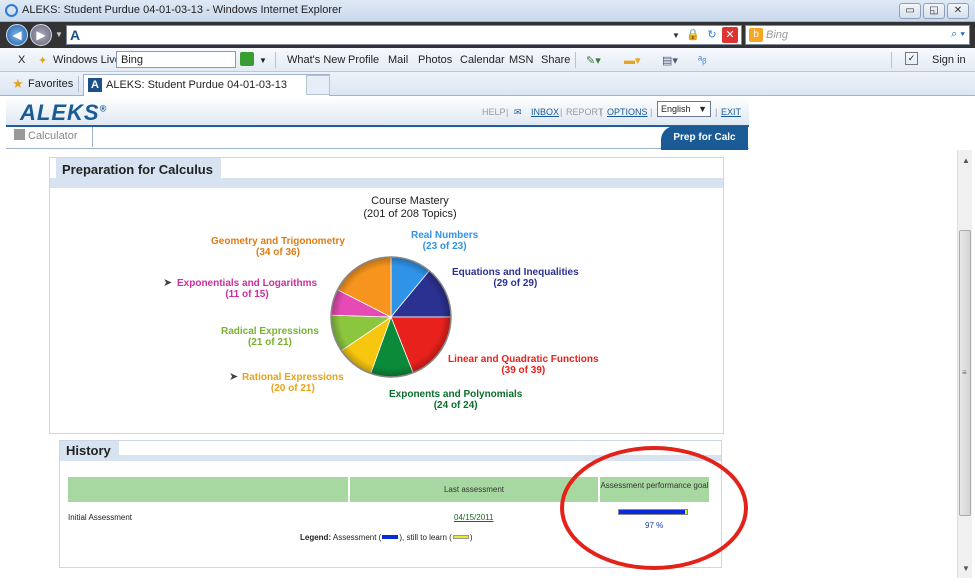 This screenshot has width=975, height=584. What do you see at coordinates (398, 60) in the screenshot?
I see `toolbar-link-mail: Mail` at bounding box center [398, 60].